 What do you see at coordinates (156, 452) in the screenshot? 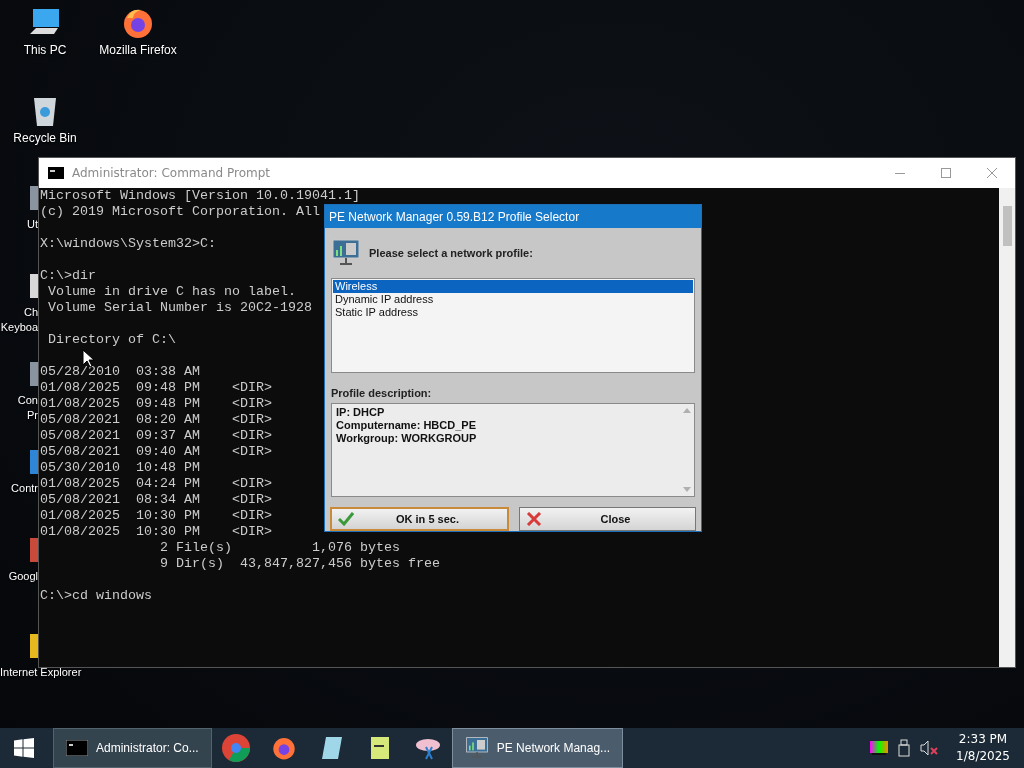
I see `console-line: 05/08/2021 09:40 AM <DIR>` at bounding box center [156, 452].